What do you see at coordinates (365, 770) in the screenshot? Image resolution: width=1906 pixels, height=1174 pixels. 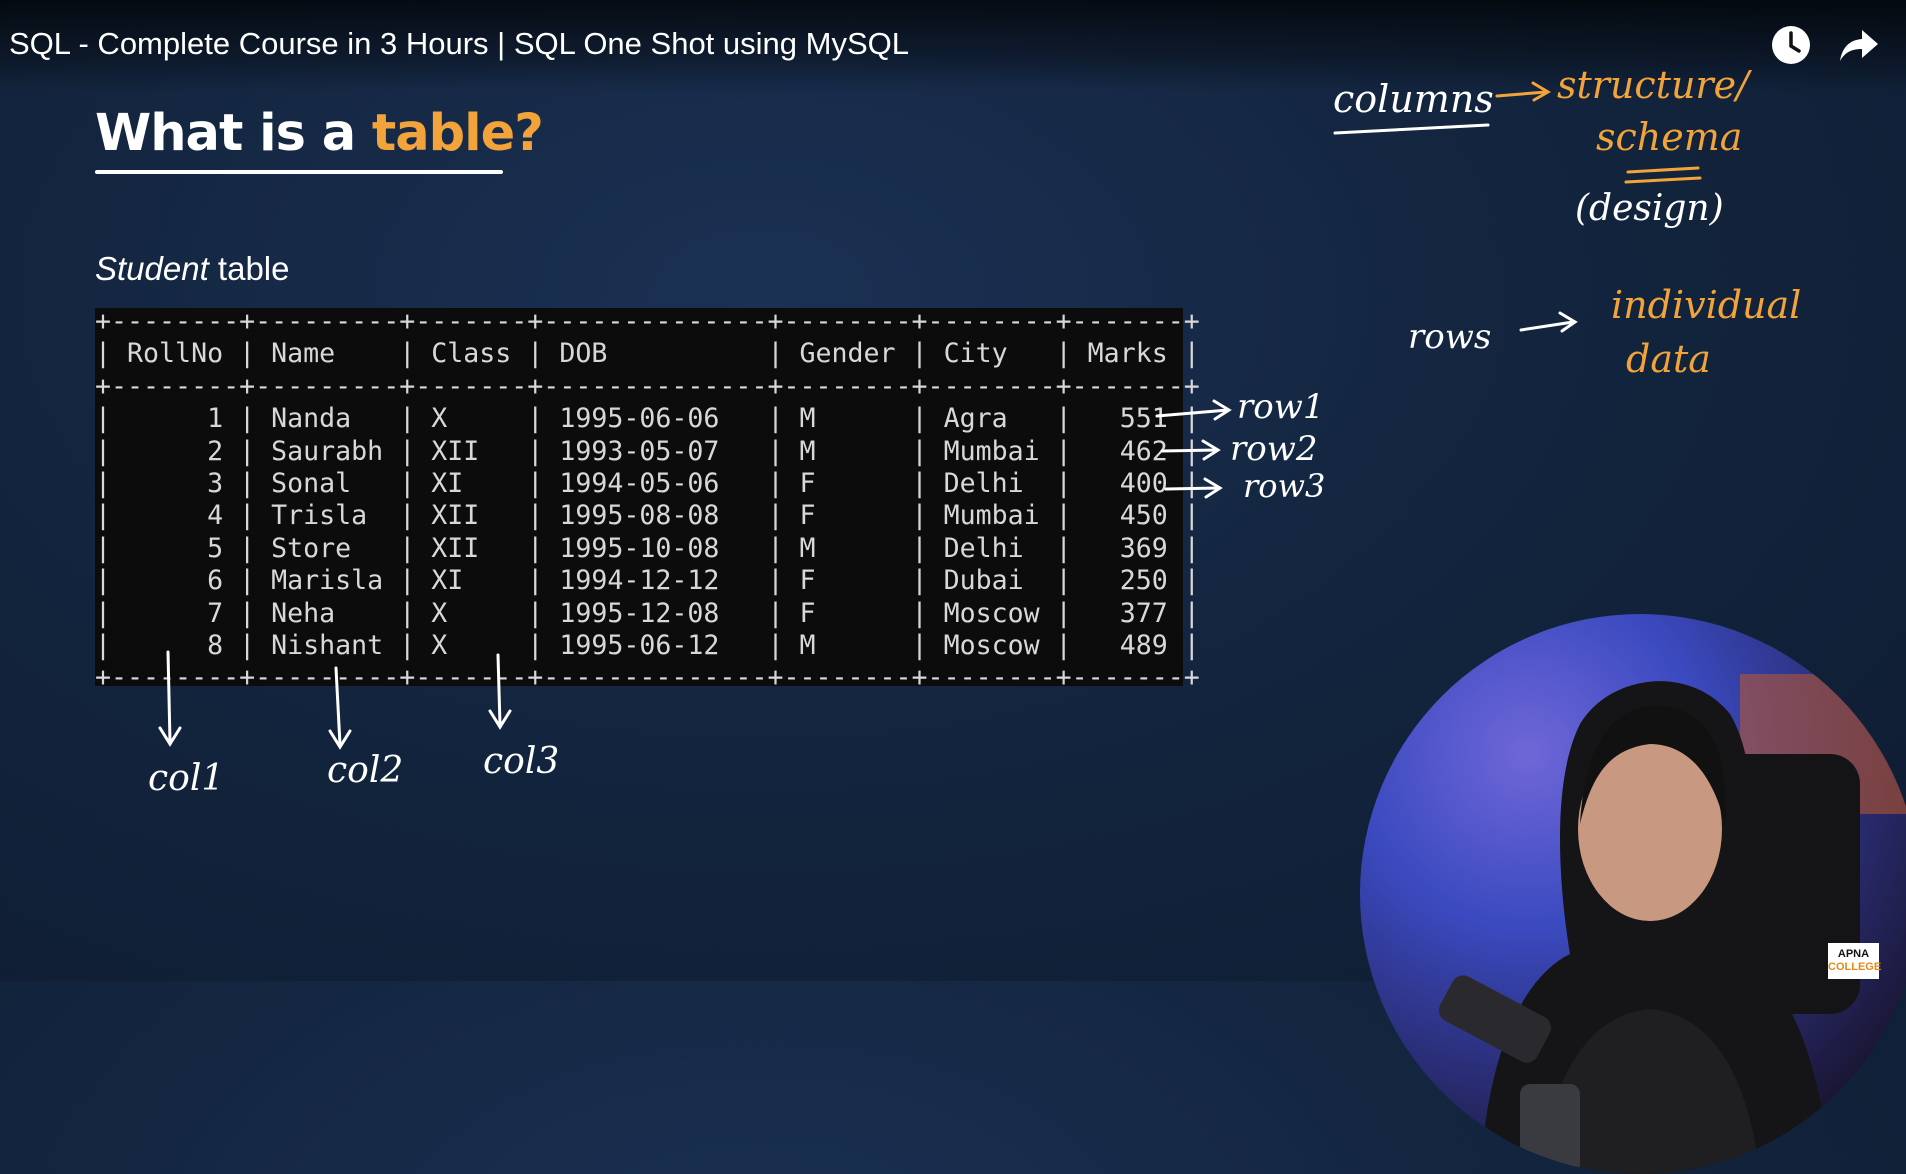 I see `col-label-2: col2` at bounding box center [365, 770].